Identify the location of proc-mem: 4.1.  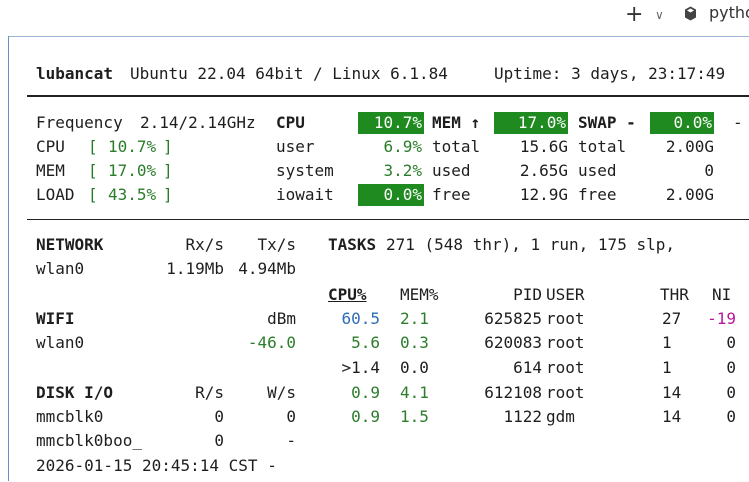
(414, 392).